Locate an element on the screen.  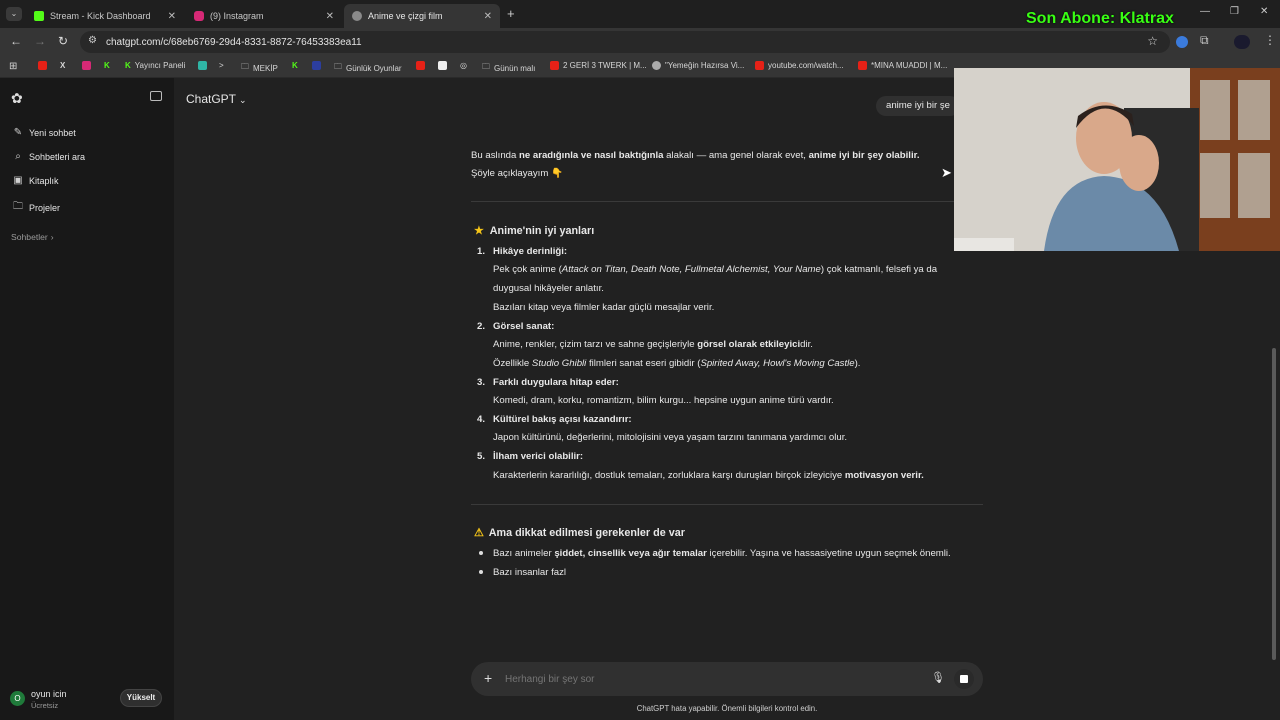
bookmark-gunun: 🗀 Günün malı is located at coordinates (508, 68).